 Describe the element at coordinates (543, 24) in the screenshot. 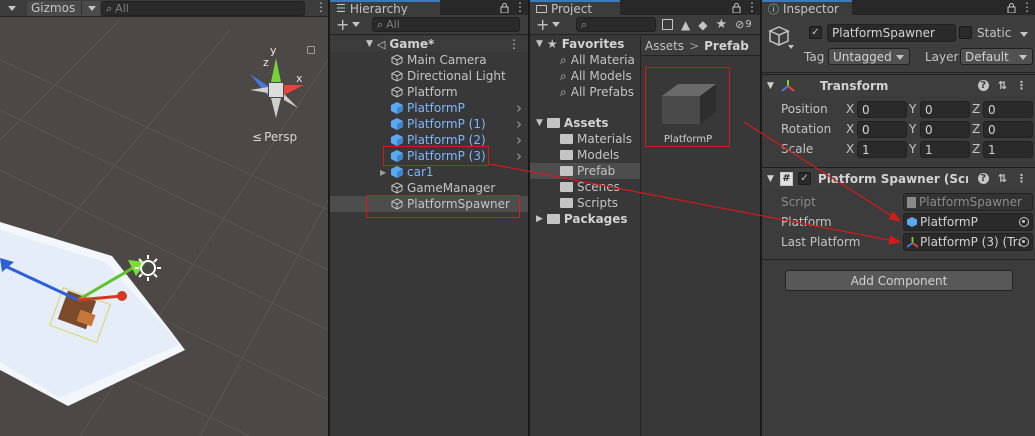

I see `plus-icon: +` at that location.